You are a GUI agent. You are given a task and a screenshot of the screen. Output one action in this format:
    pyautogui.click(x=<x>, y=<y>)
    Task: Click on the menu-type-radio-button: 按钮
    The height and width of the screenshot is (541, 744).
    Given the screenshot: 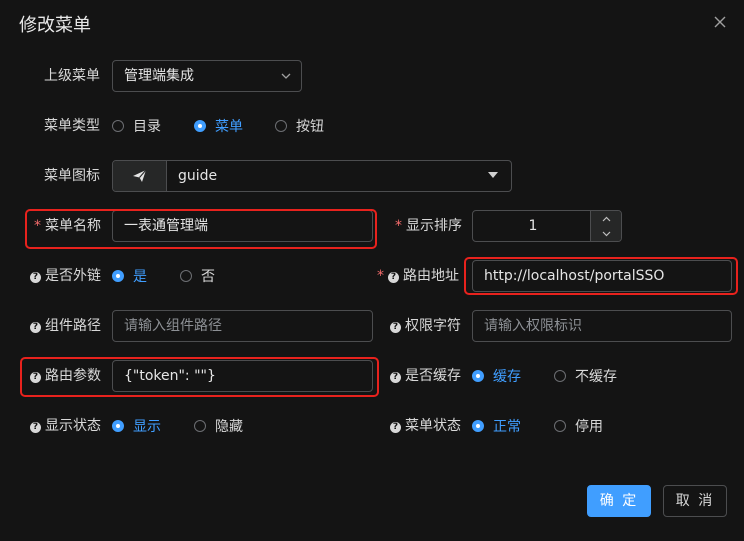 What is the action you would take?
    pyautogui.click(x=299, y=126)
    